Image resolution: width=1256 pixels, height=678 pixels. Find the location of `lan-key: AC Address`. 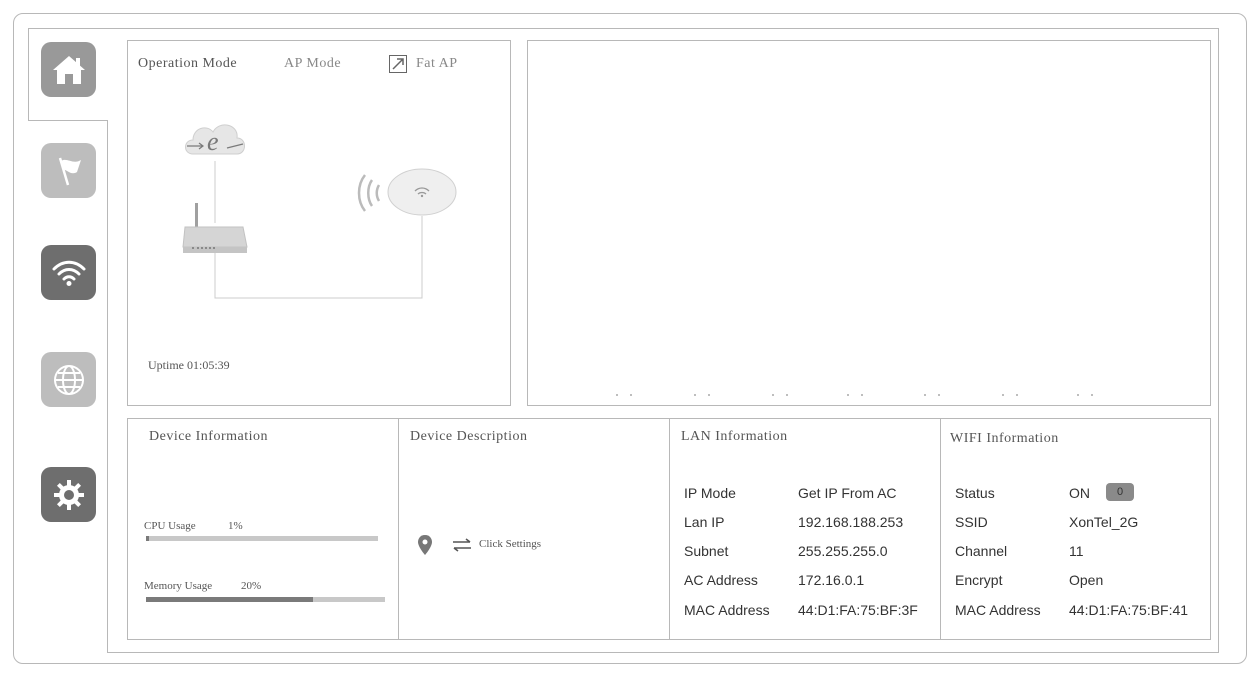

lan-key: AC Address is located at coordinates (721, 580).